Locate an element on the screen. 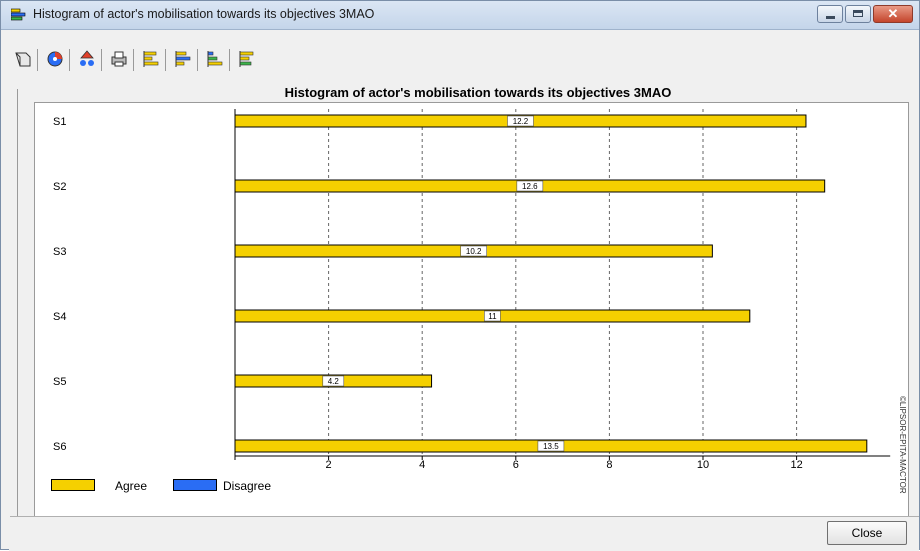 The image size is (920, 551). data-label: 12.6 is located at coordinates (530, 186).